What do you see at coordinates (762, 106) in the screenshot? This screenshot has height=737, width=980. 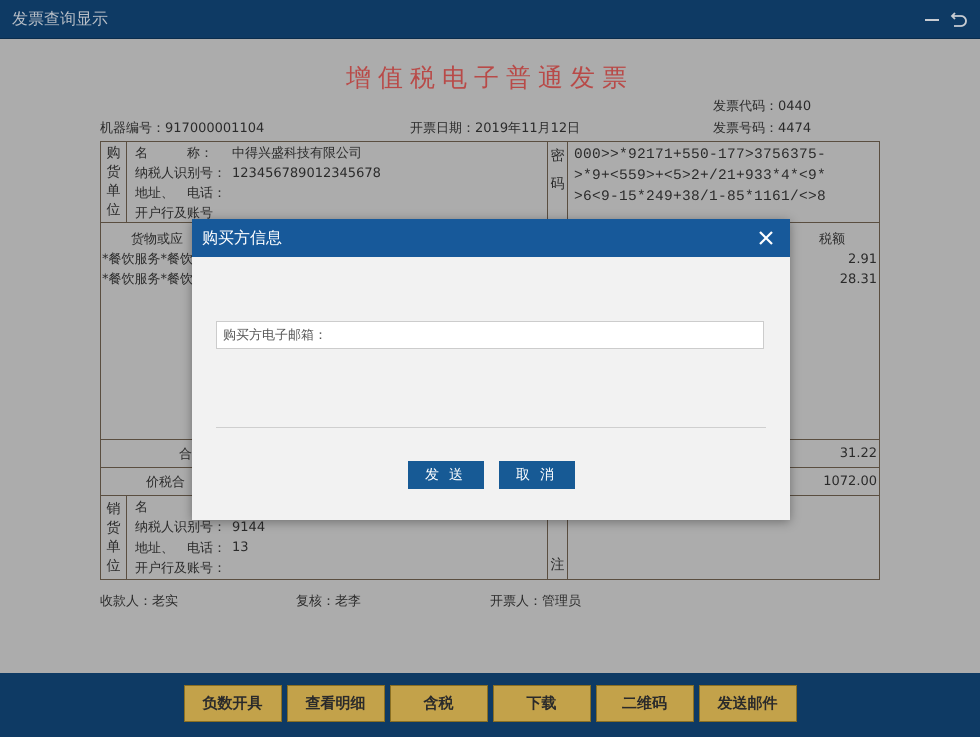 I see `invoice-code-field: 发票代码：0440` at bounding box center [762, 106].